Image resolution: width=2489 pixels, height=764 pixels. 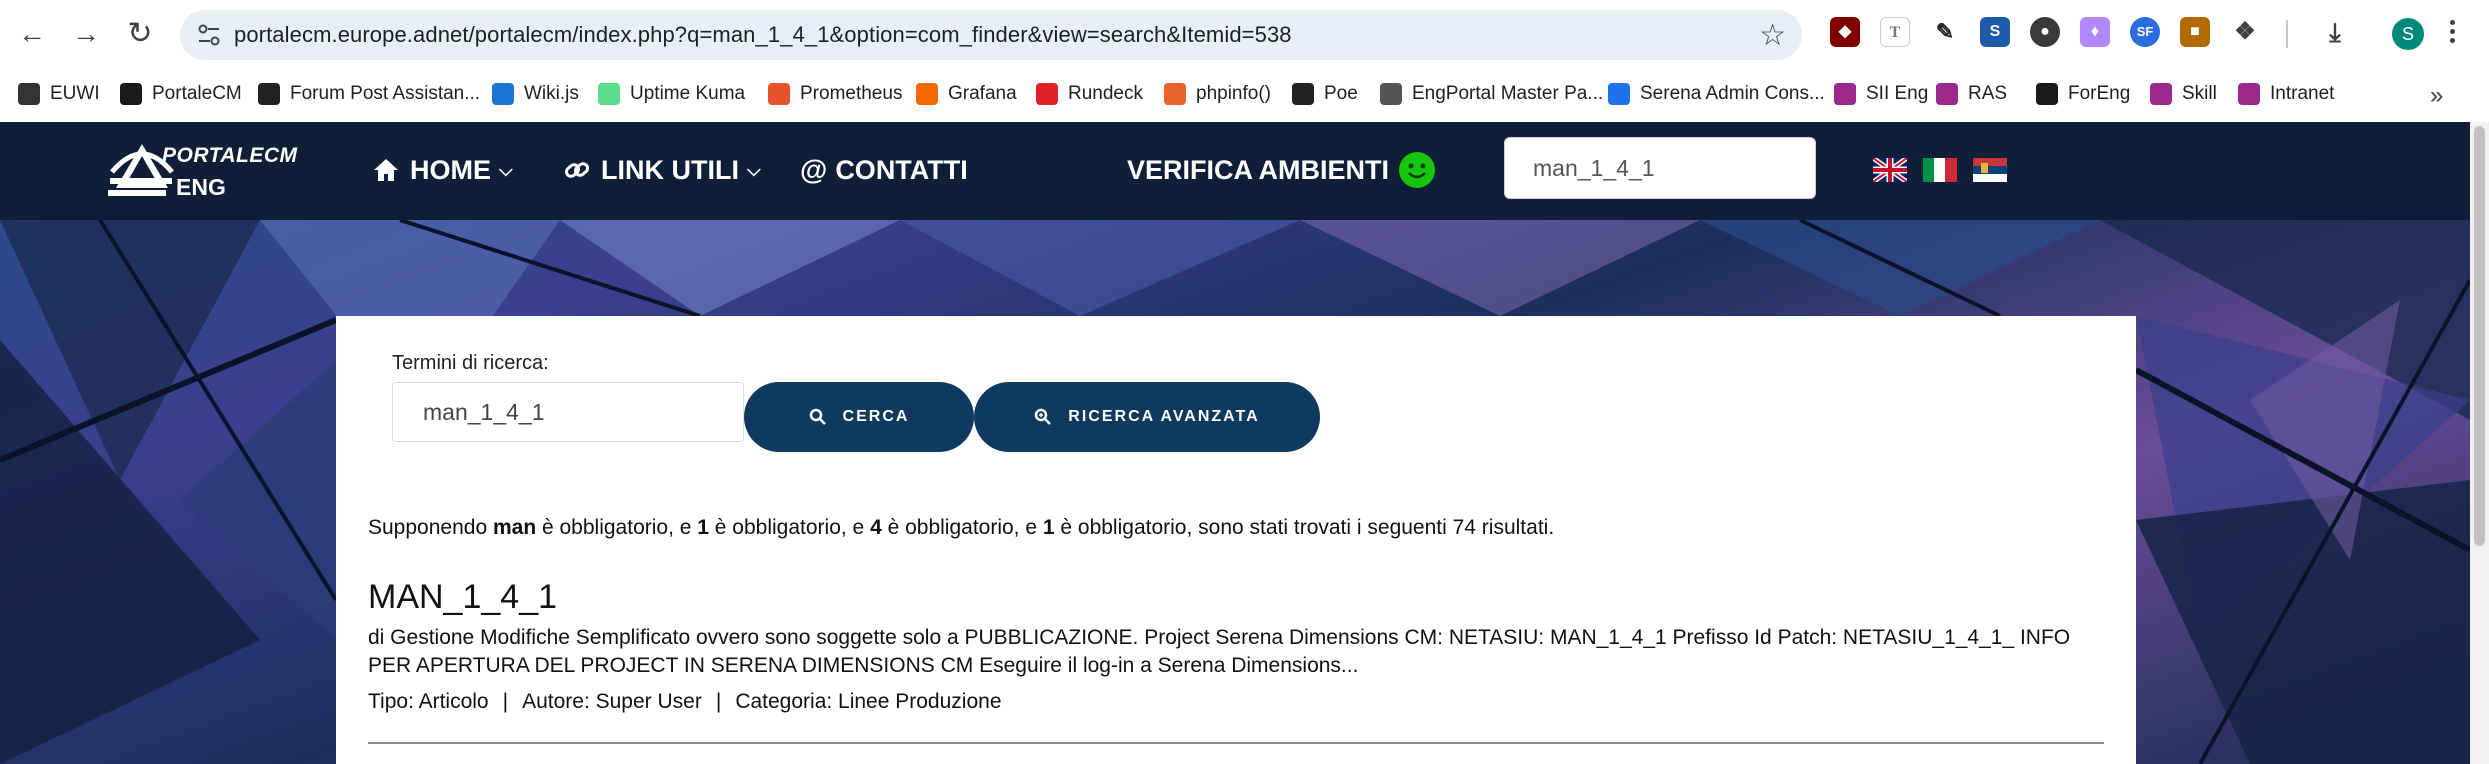 I want to click on bookmark-item: Poe, so click(x=1325, y=94).